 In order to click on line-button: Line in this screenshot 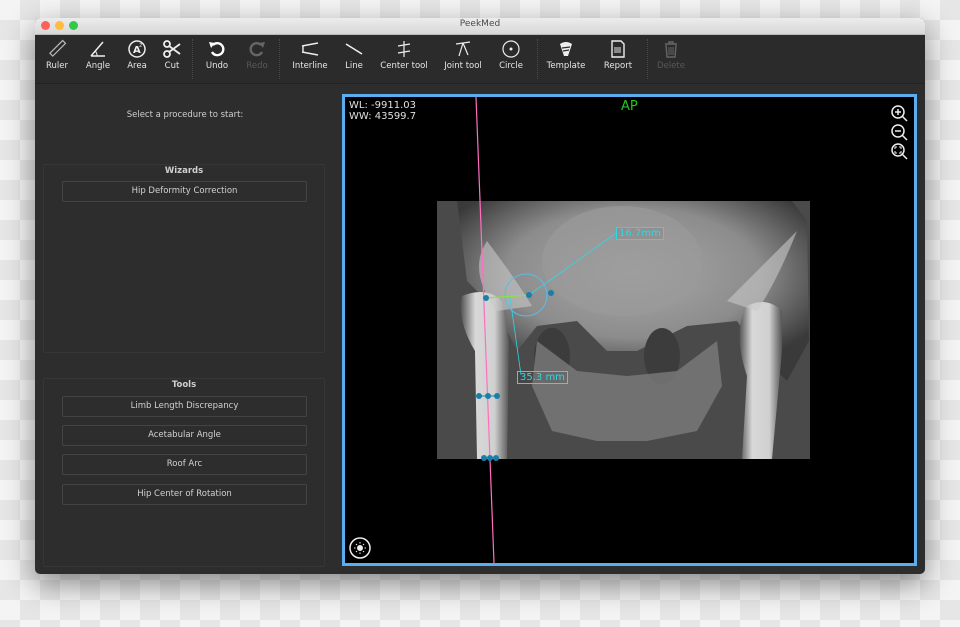, I will do `click(354, 55)`.